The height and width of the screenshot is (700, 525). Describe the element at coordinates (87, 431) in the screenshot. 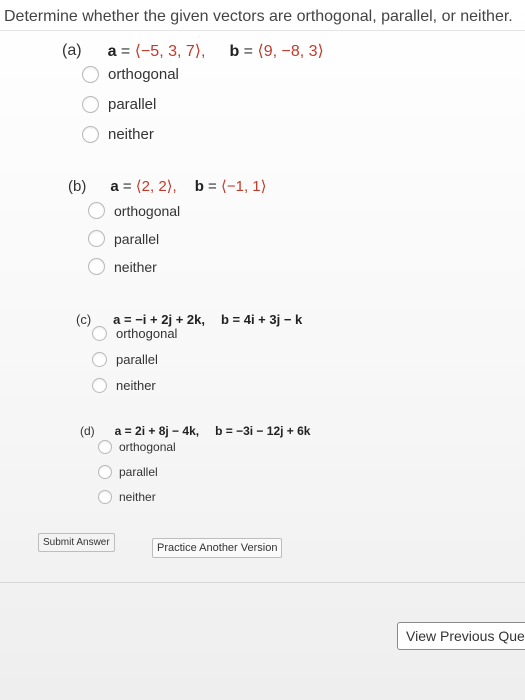

I see `part-d-label: (d)` at that location.